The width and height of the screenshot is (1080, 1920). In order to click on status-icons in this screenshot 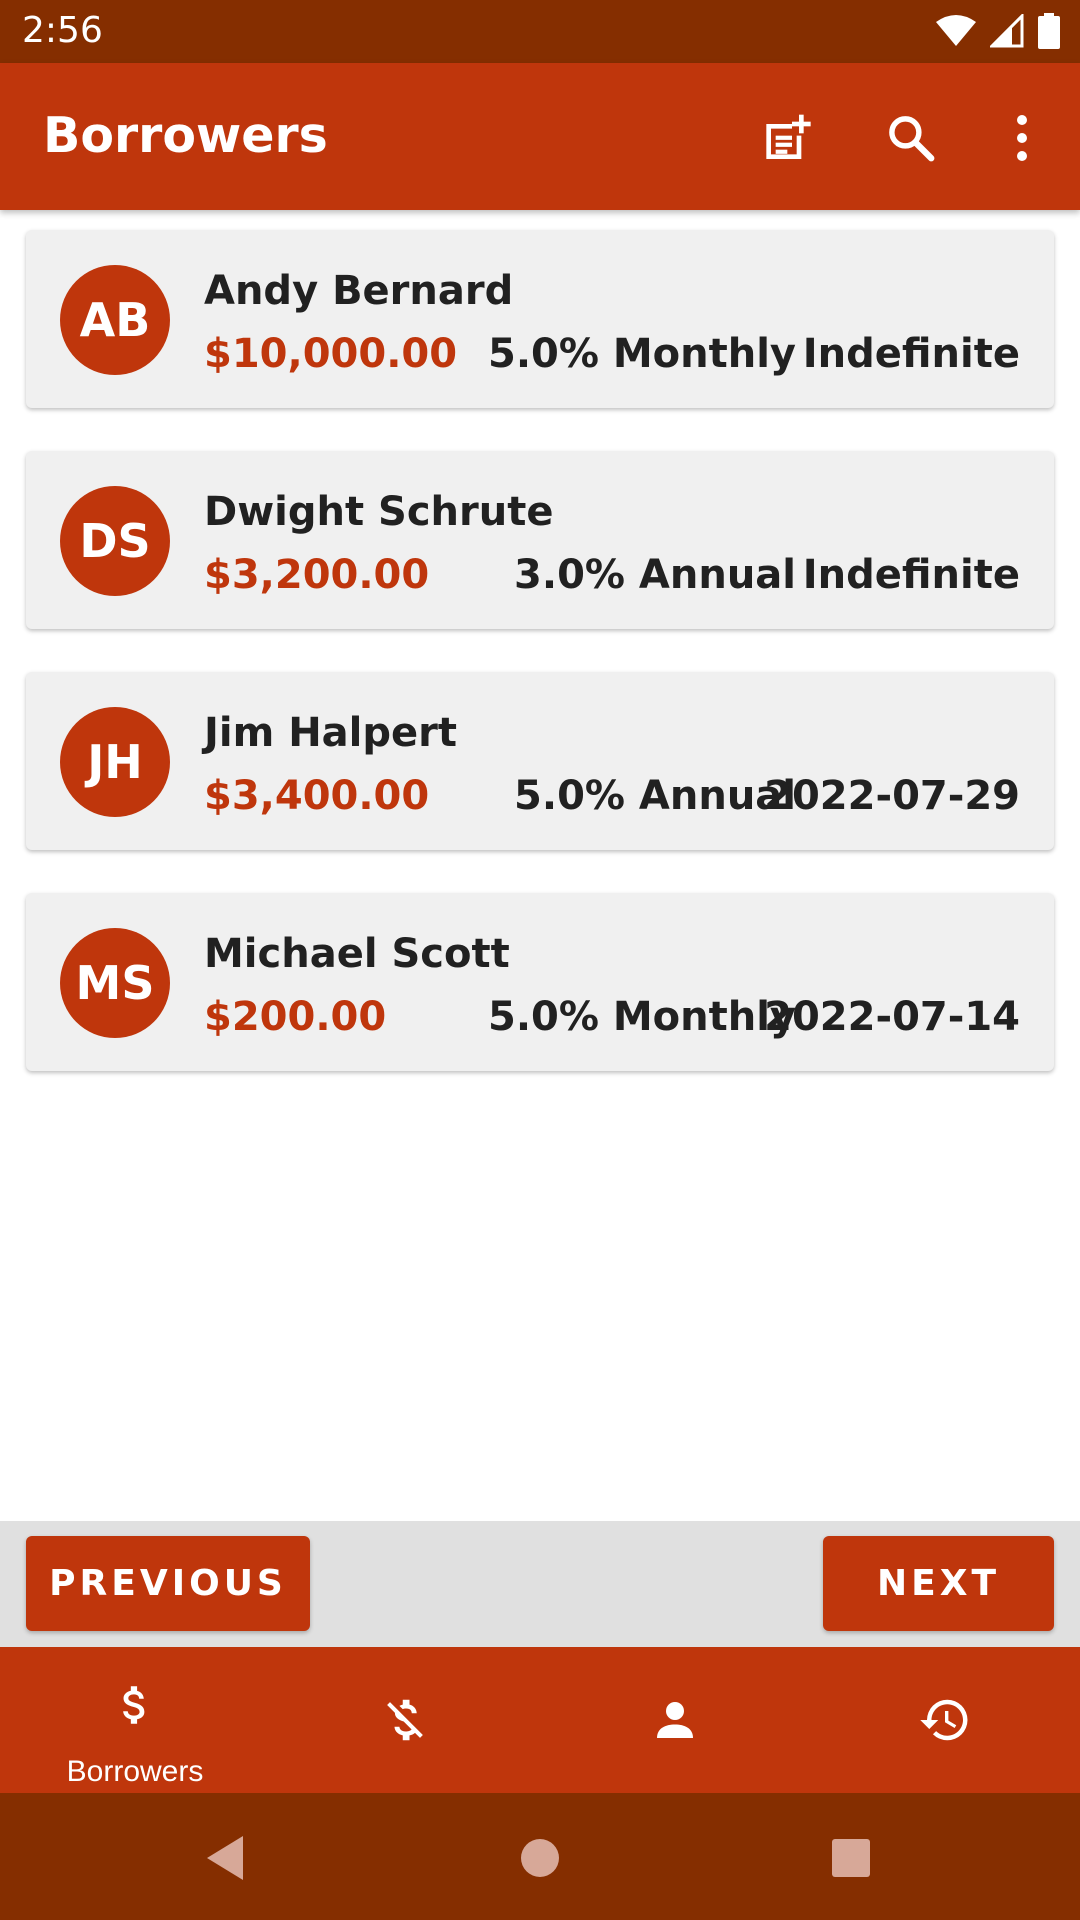, I will do `click(998, 32)`.